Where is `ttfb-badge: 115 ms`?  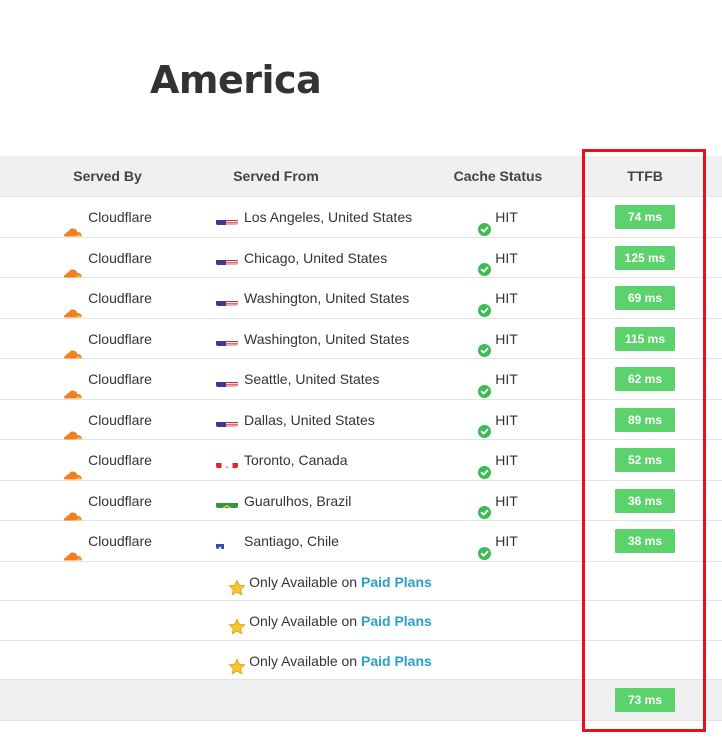
ttfb-badge: 115 ms is located at coordinates (645, 338).